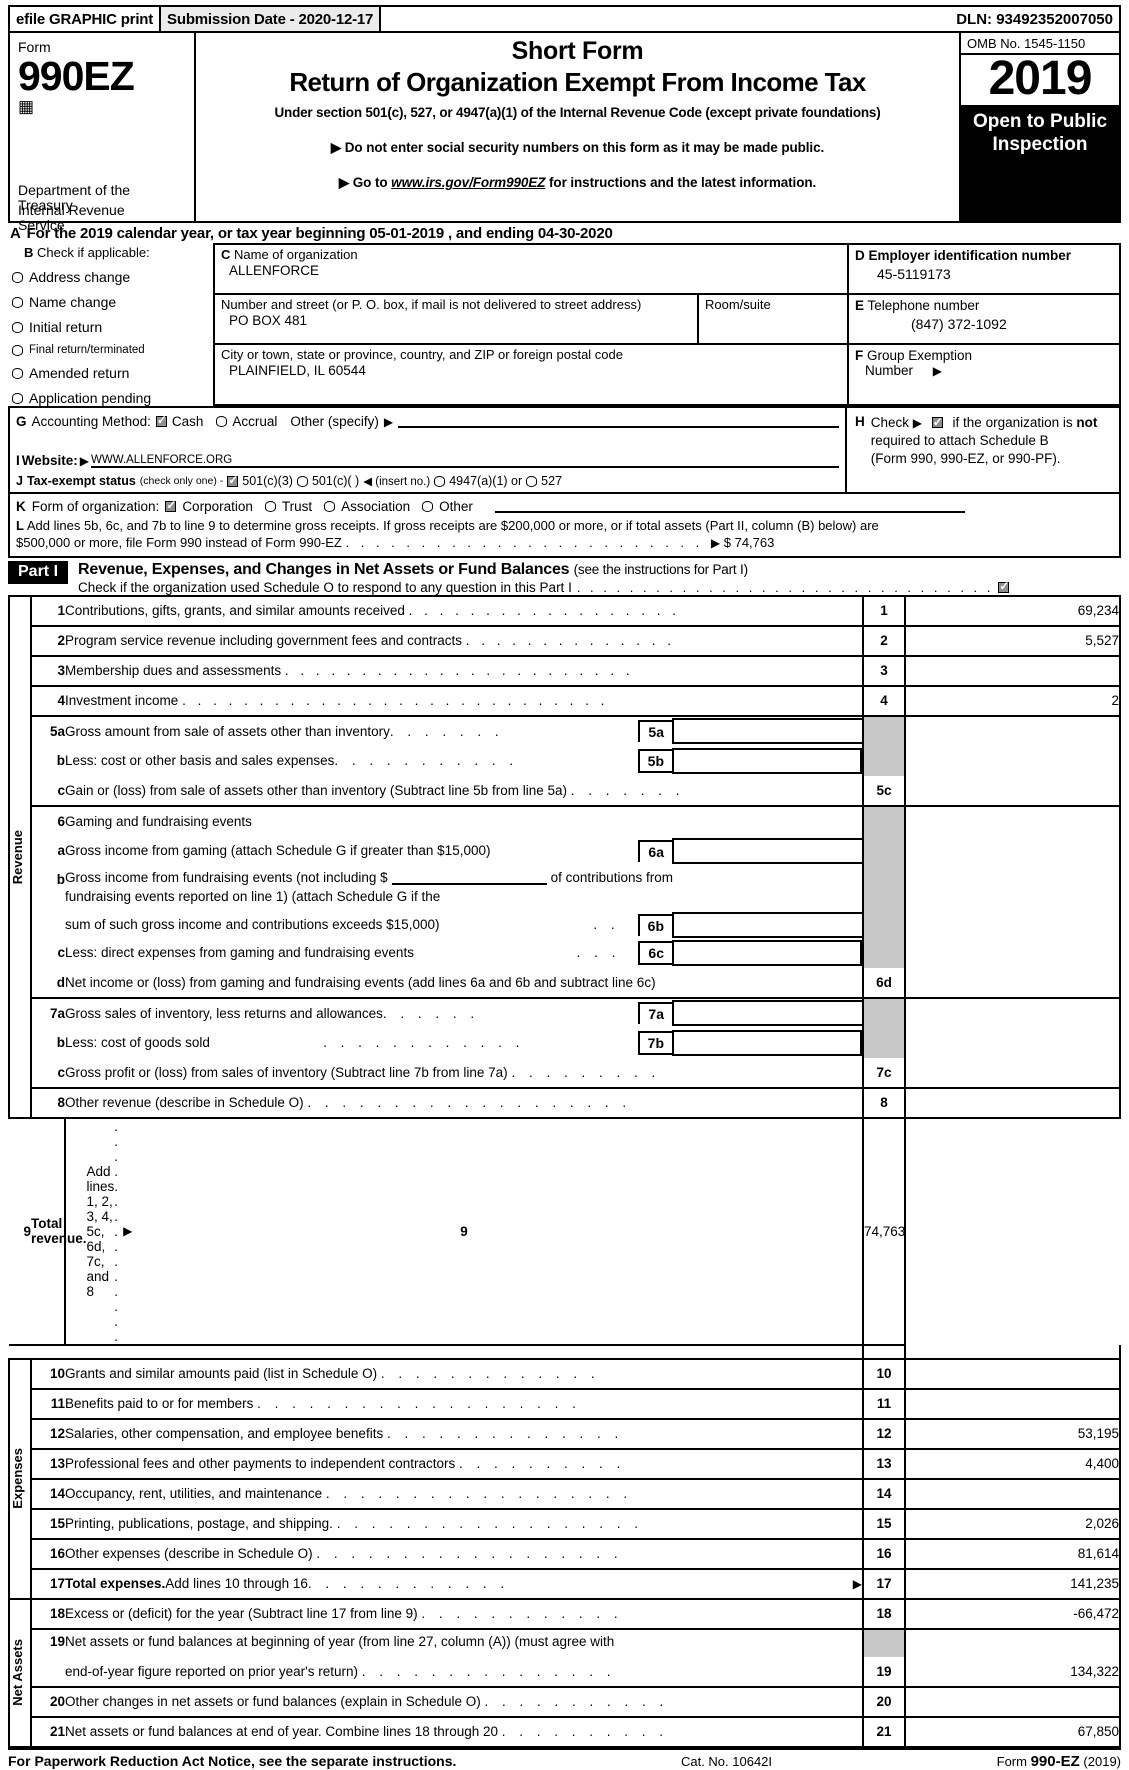 This screenshot has height=1770, width=1129. What do you see at coordinates (1013, 1672) in the screenshot?
I see `row-amount: 134,322` at bounding box center [1013, 1672].